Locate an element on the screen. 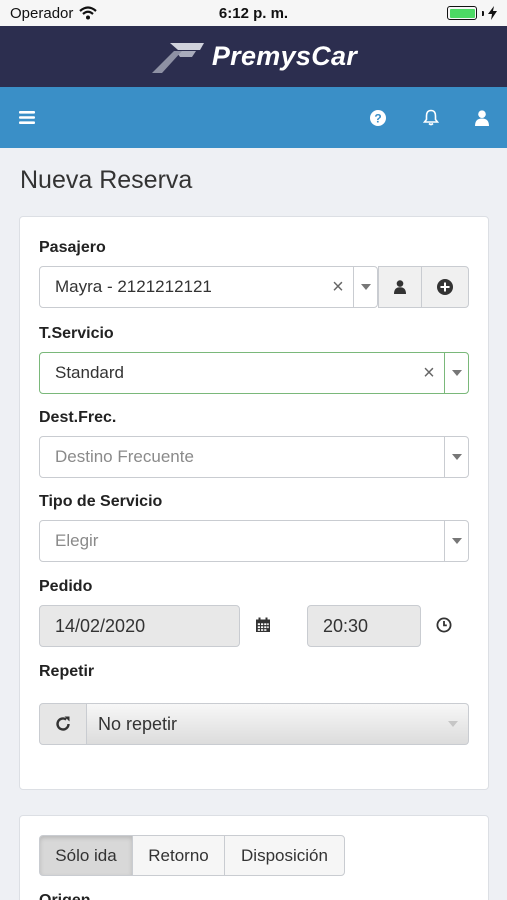 This screenshot has height=900, width=507. pasajero-select: Mayra - 2121212121 × is located at coordinates (208, 287).